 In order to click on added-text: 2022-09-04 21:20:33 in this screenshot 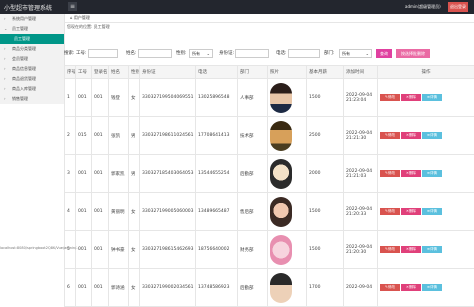, I will do `click(359, 212)`.